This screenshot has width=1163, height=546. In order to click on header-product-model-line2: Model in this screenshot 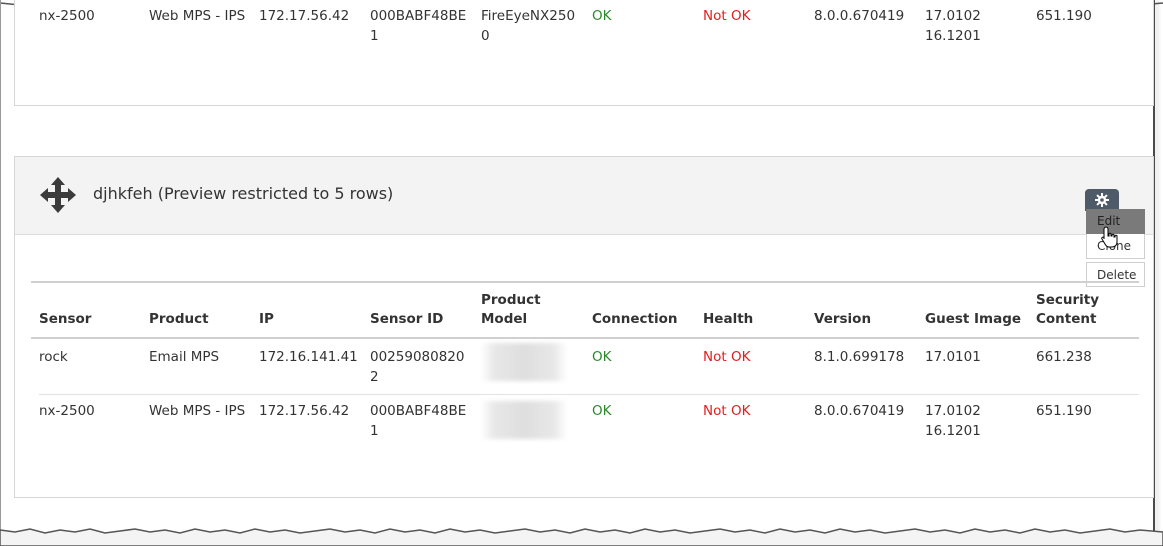, I will do `click(504, 319)`.